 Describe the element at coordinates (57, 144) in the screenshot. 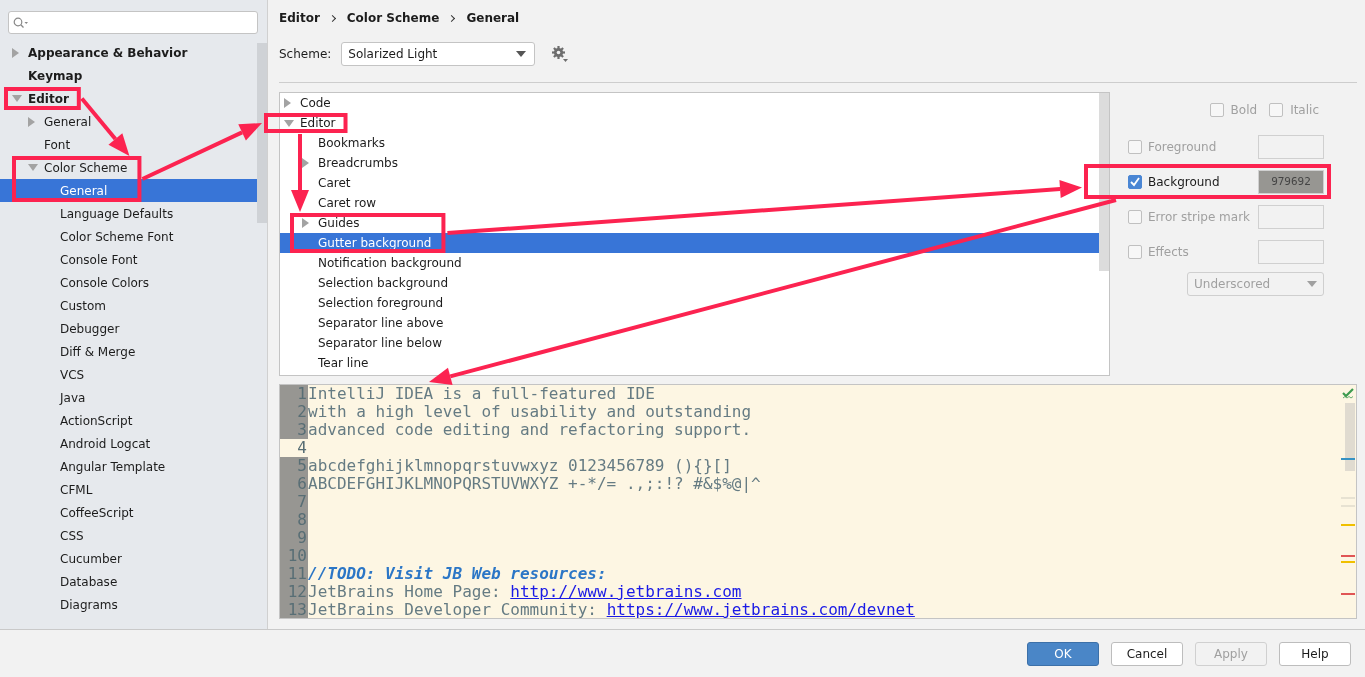

I see `tree-item: Font` at that location.